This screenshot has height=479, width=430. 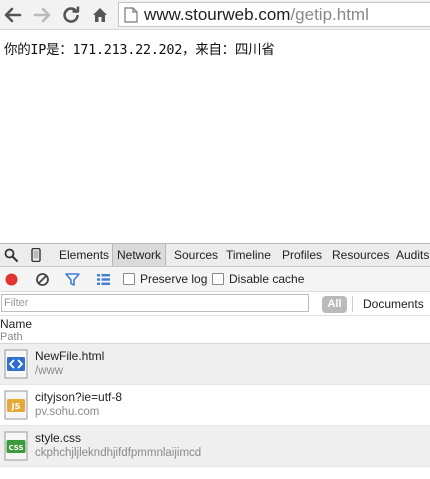 I want to click on network-controls-bar: Preserve log Disable cache, so click(x=215, y=279).